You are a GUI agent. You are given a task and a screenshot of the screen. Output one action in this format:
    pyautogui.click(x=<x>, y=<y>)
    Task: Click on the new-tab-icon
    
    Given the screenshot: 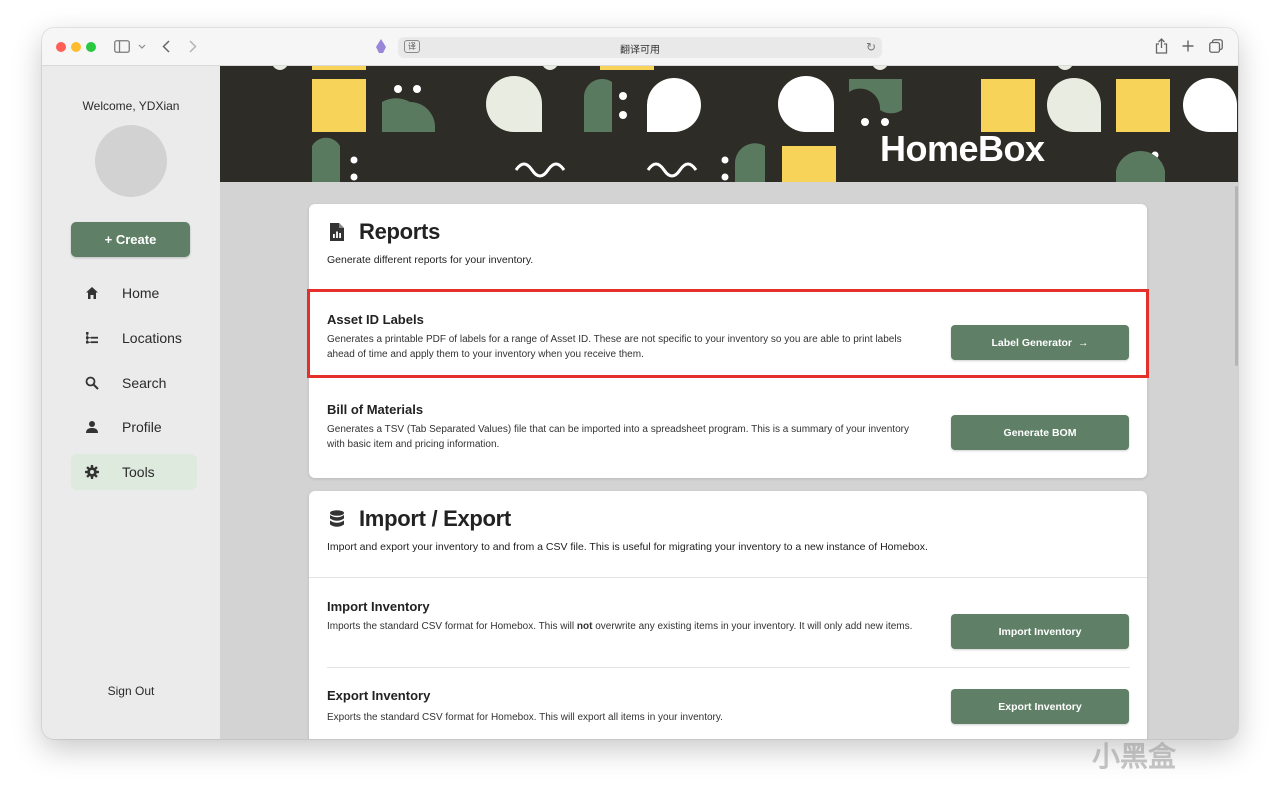 What is the action you would take?
    pyautogui.click(x=1188, y=46)
    